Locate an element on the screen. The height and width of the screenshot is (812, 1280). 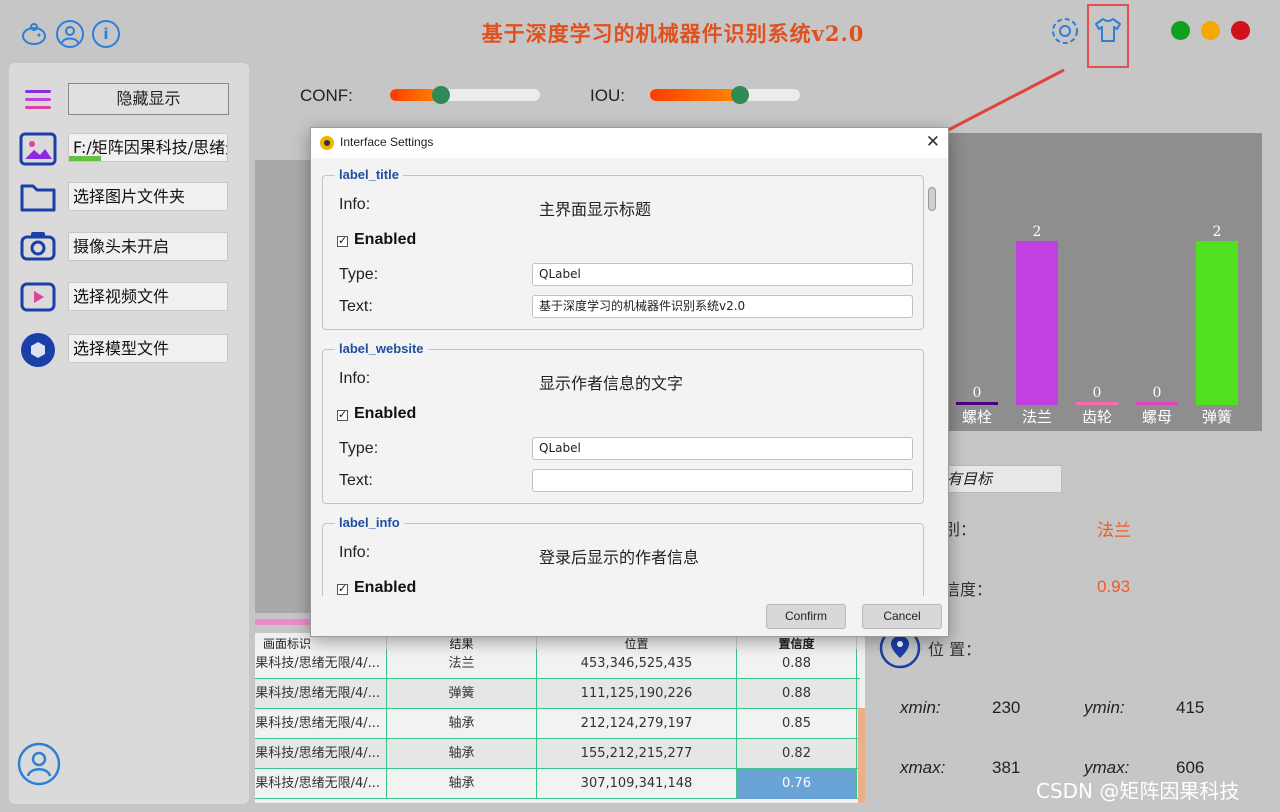
text-label: Text: is located at coordinates (356, 480).